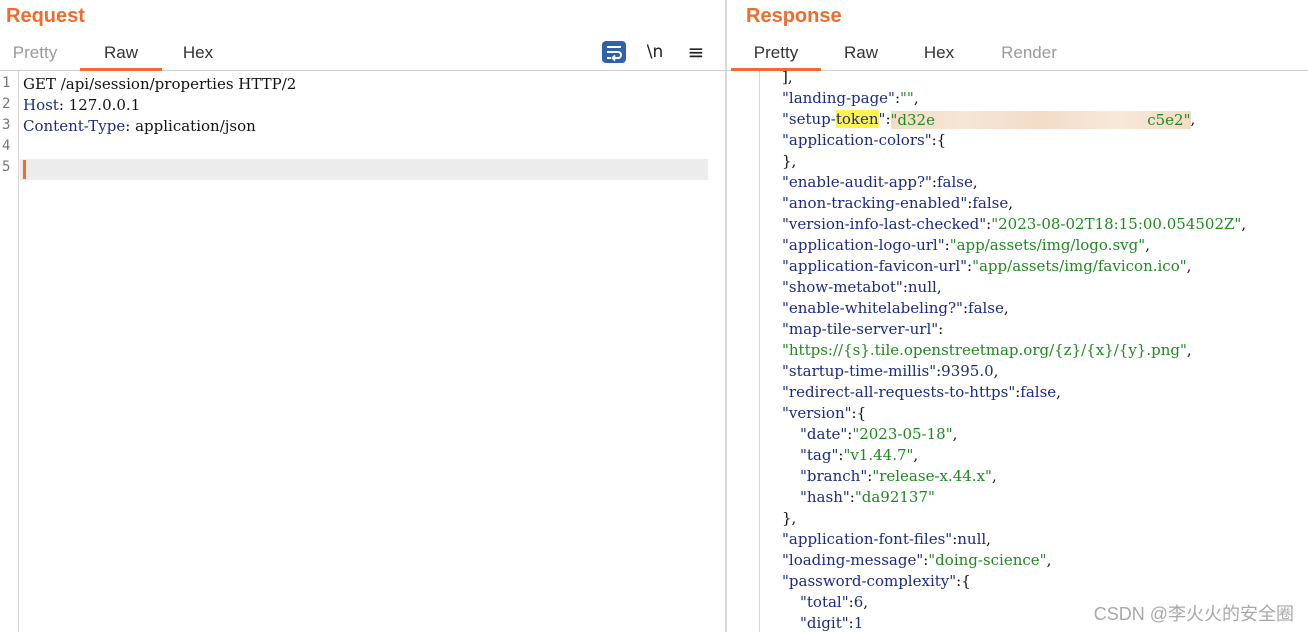 The height and width of the screenshot is (632, 1308). What do you see at coordinates (198, 52) in the screenshot?
I see `request-tab-hex: Hex` at bounding box center [198, 52].